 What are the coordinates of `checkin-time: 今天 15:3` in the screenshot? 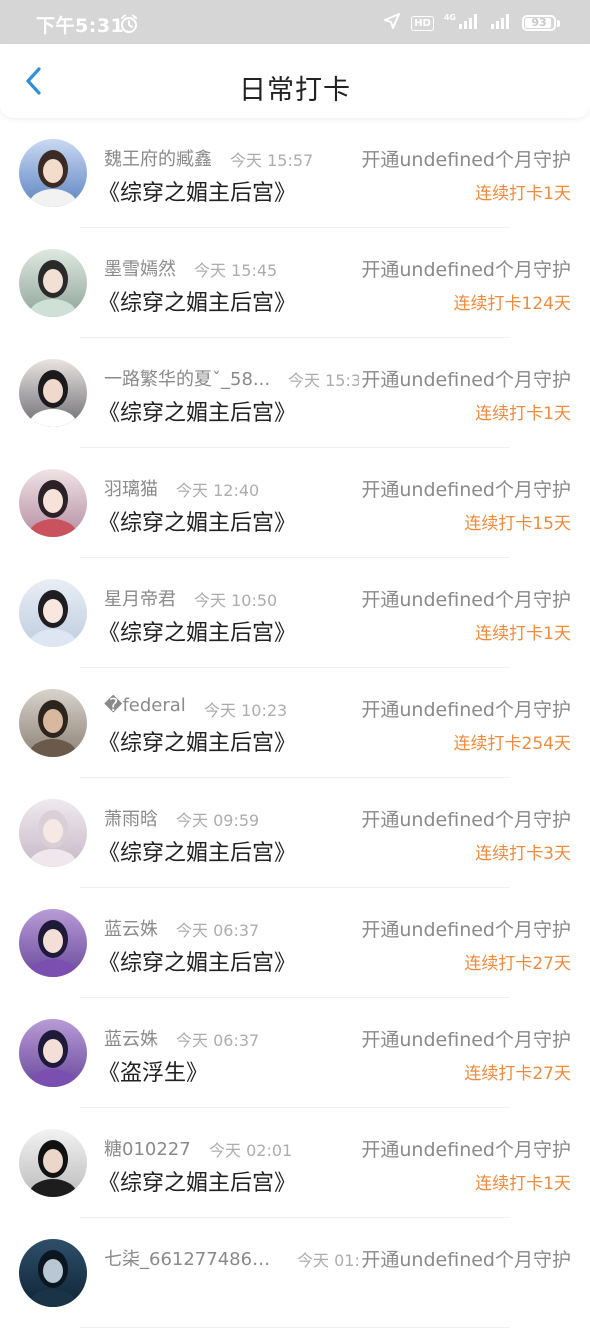 It's located at (325, 380).